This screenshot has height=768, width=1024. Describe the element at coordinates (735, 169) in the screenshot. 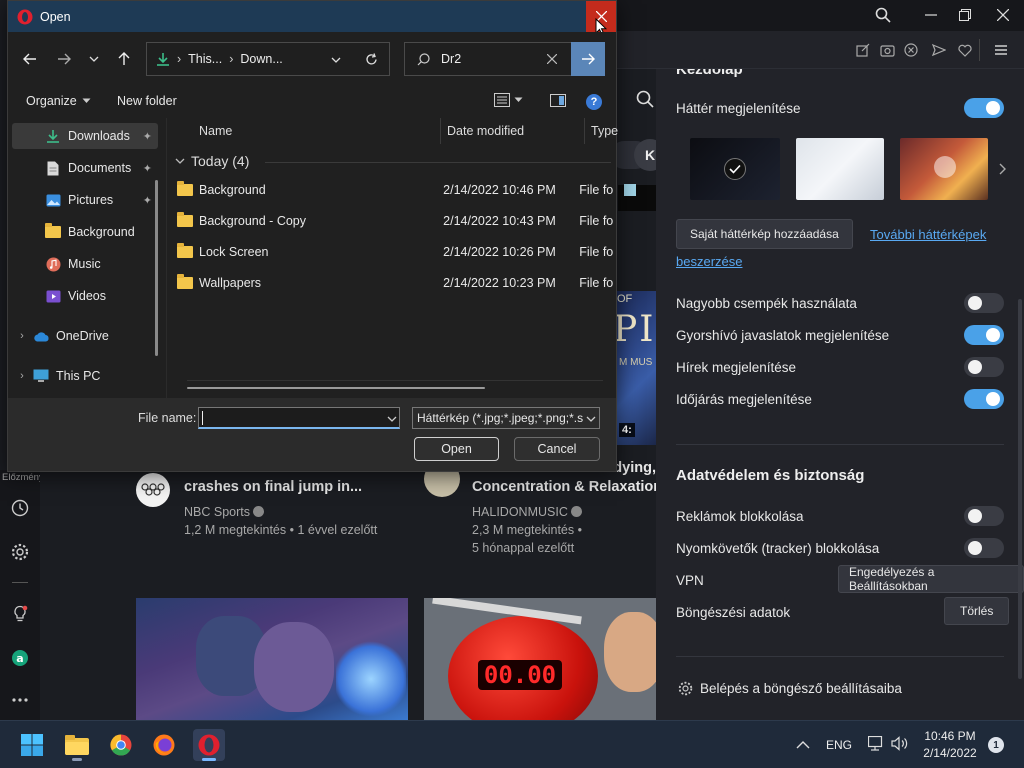

I see `wallpaper-thumb-dark` at that location.